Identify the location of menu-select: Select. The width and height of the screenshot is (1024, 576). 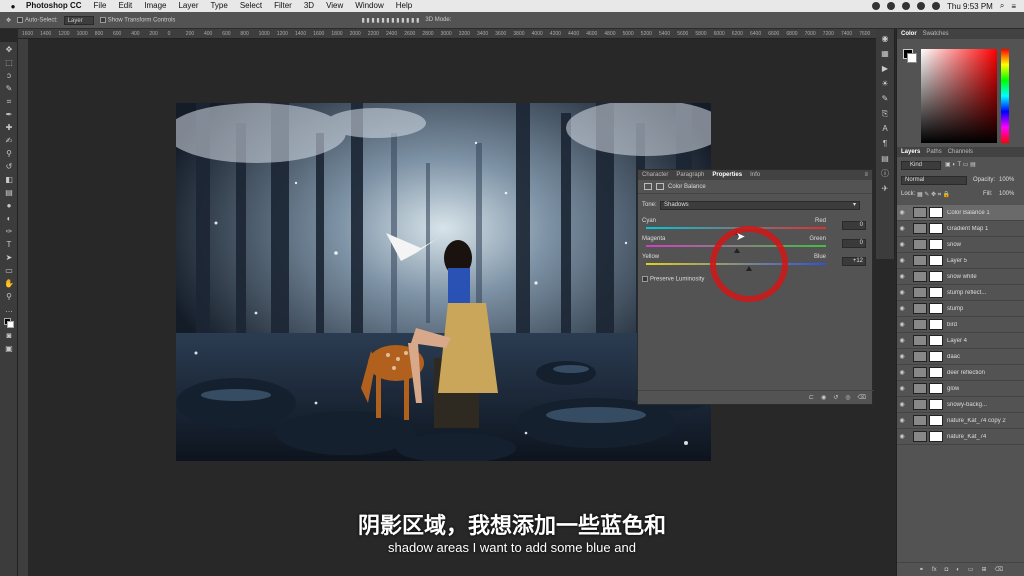
(251, 6).